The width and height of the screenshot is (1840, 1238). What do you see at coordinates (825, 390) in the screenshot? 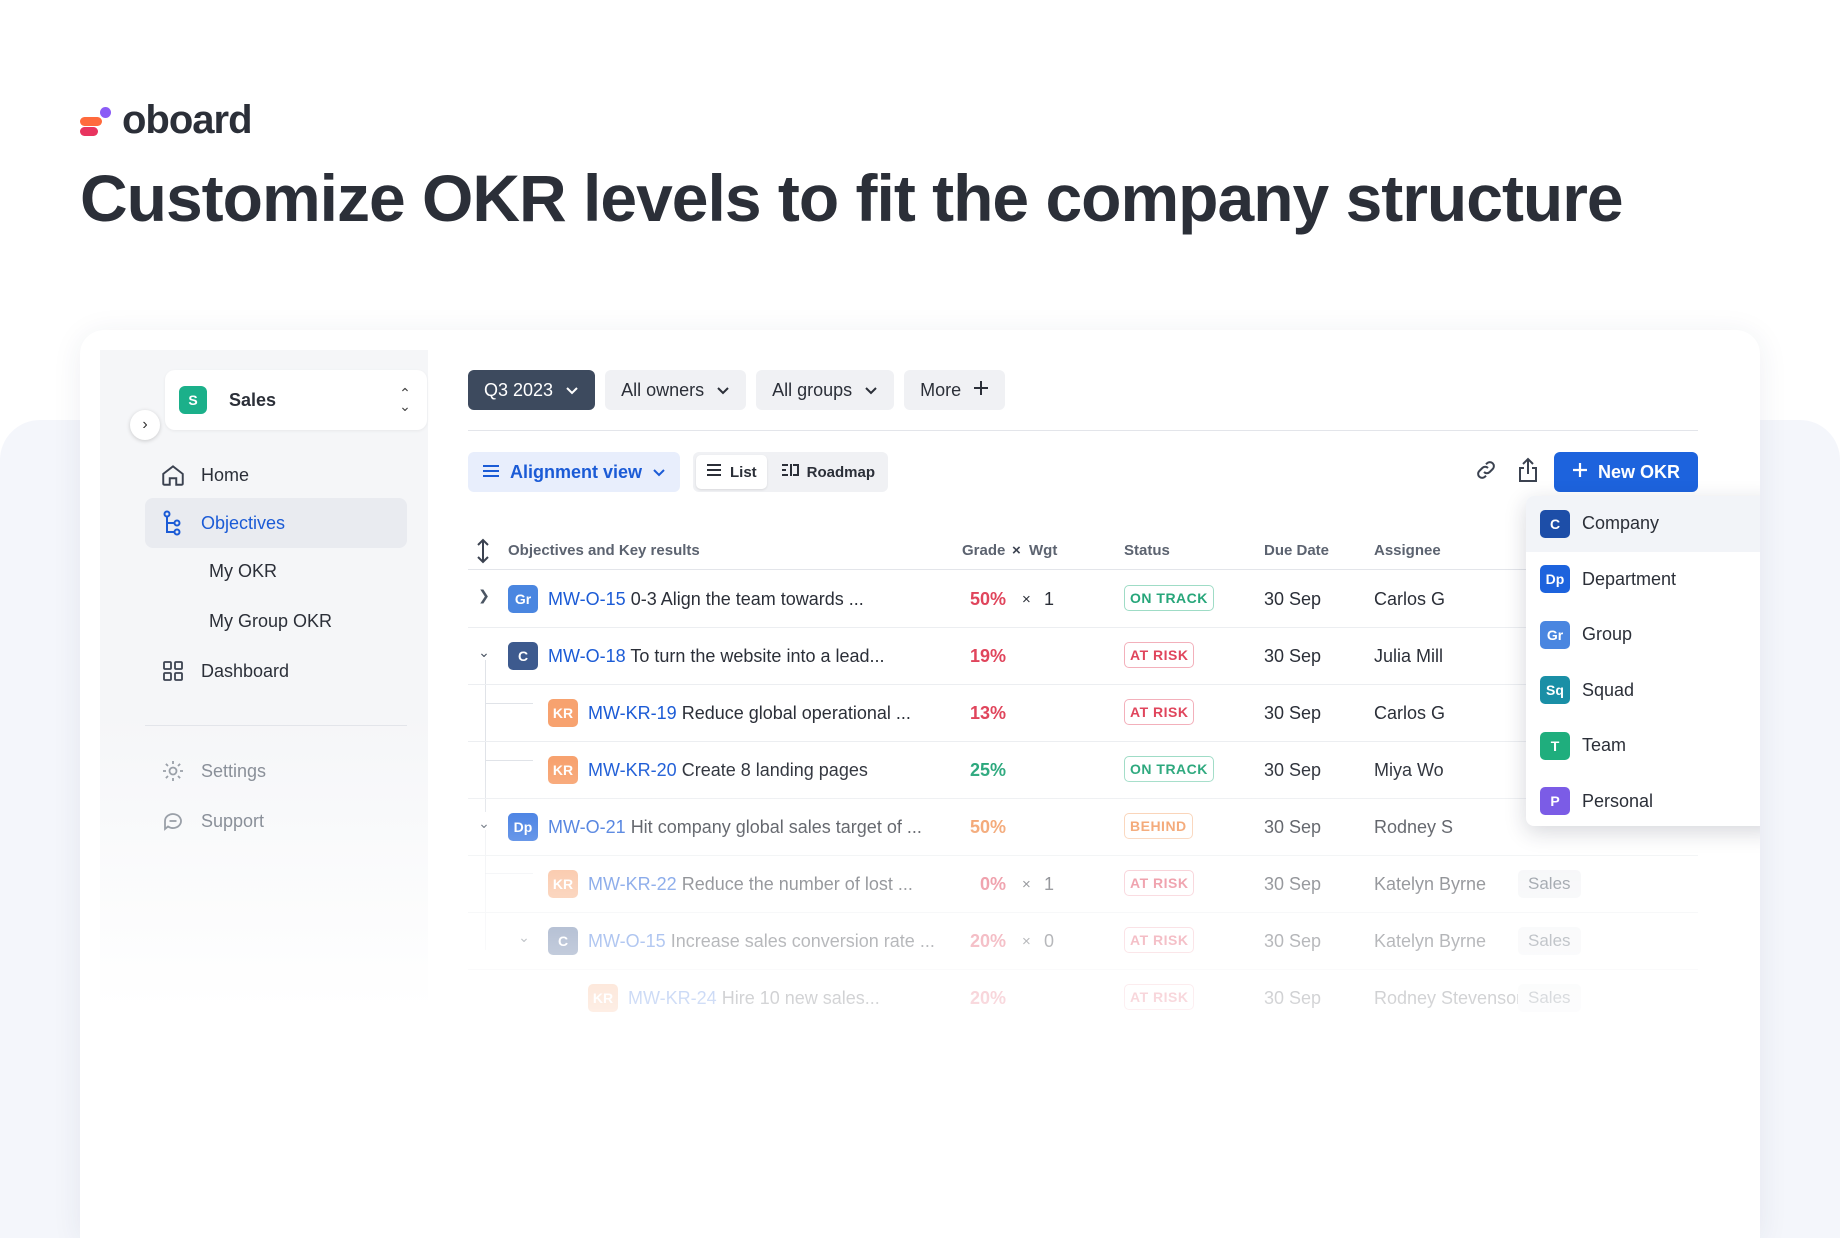
I see `groups-filter: All groups` at bounding box center [825, 390].